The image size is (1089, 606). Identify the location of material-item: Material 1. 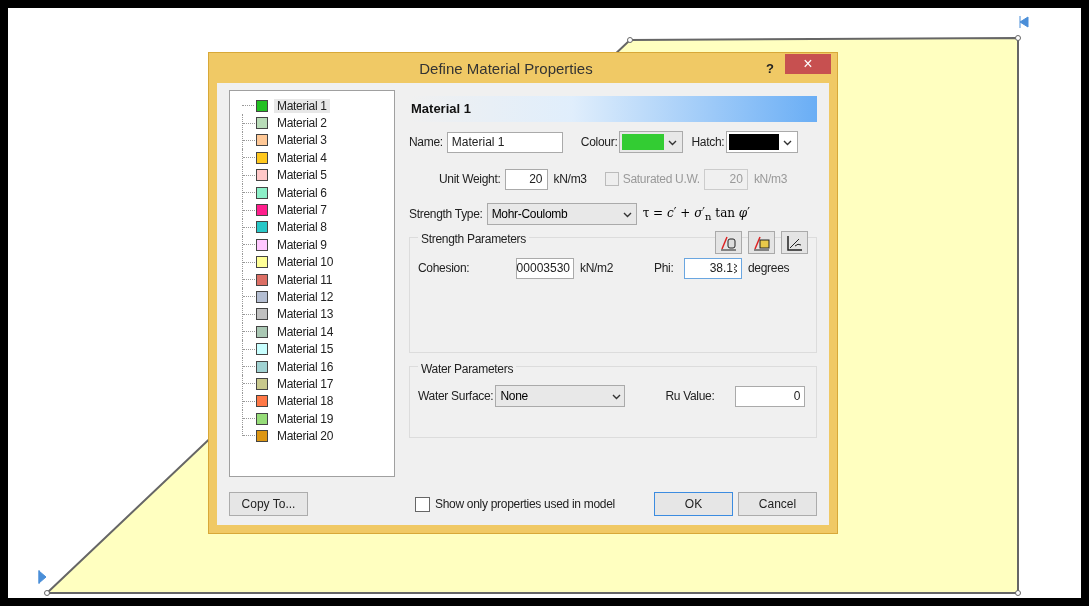
(302, 105).